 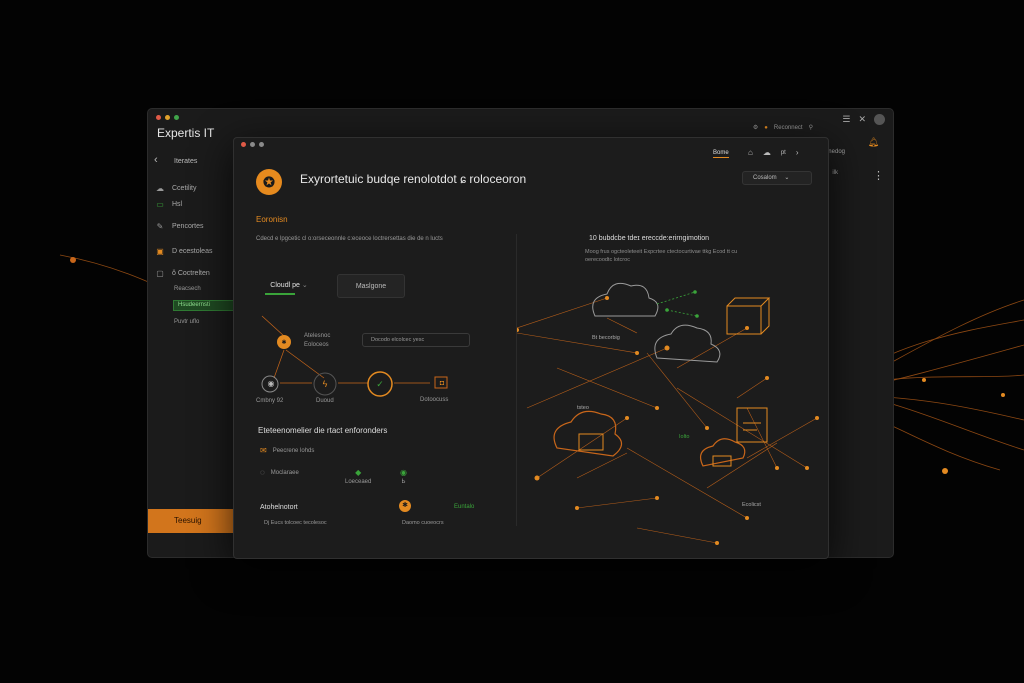 What do you see at coordinates (403, 482) in the screenshot?
I see `lower-row-label: Ь` at bounding box center [403, 482].